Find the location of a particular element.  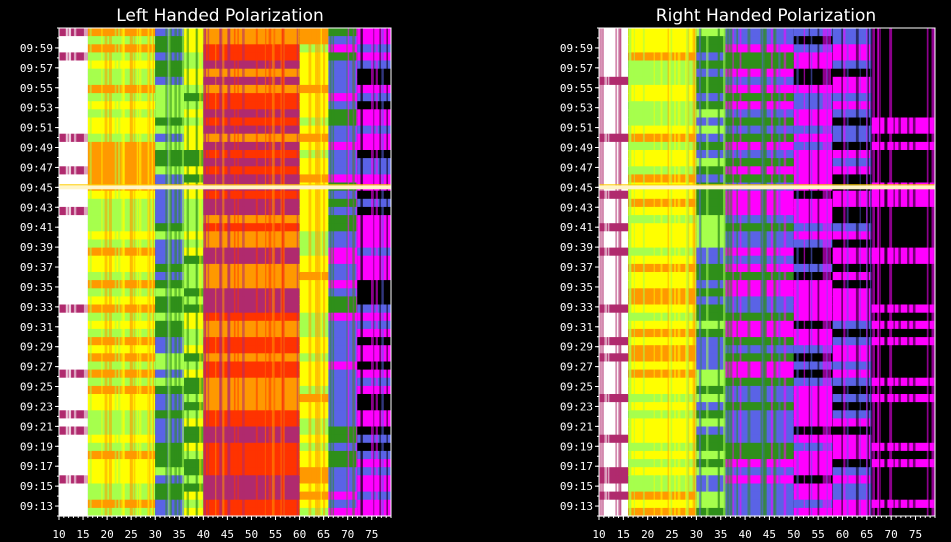

x-tick-label: 25 is located at coordinates (671, 534).